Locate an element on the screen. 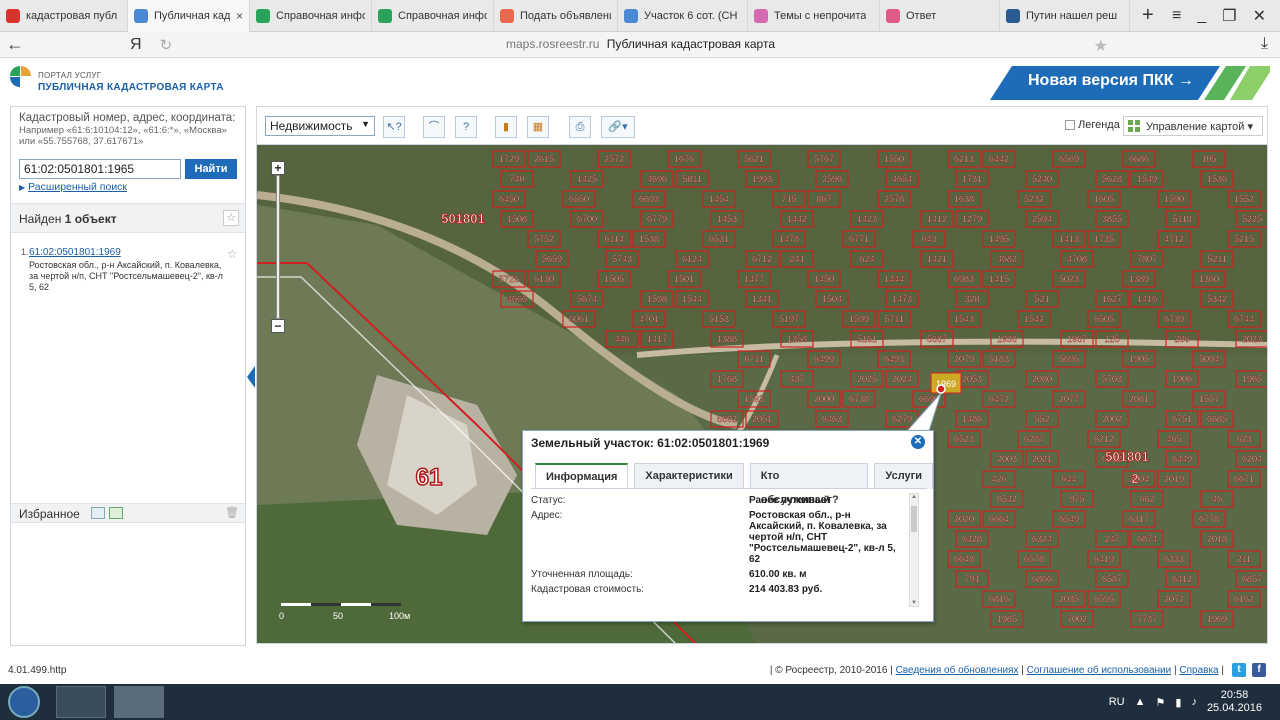  parcel-outline: 1501 is located at coordinates (684, 279).